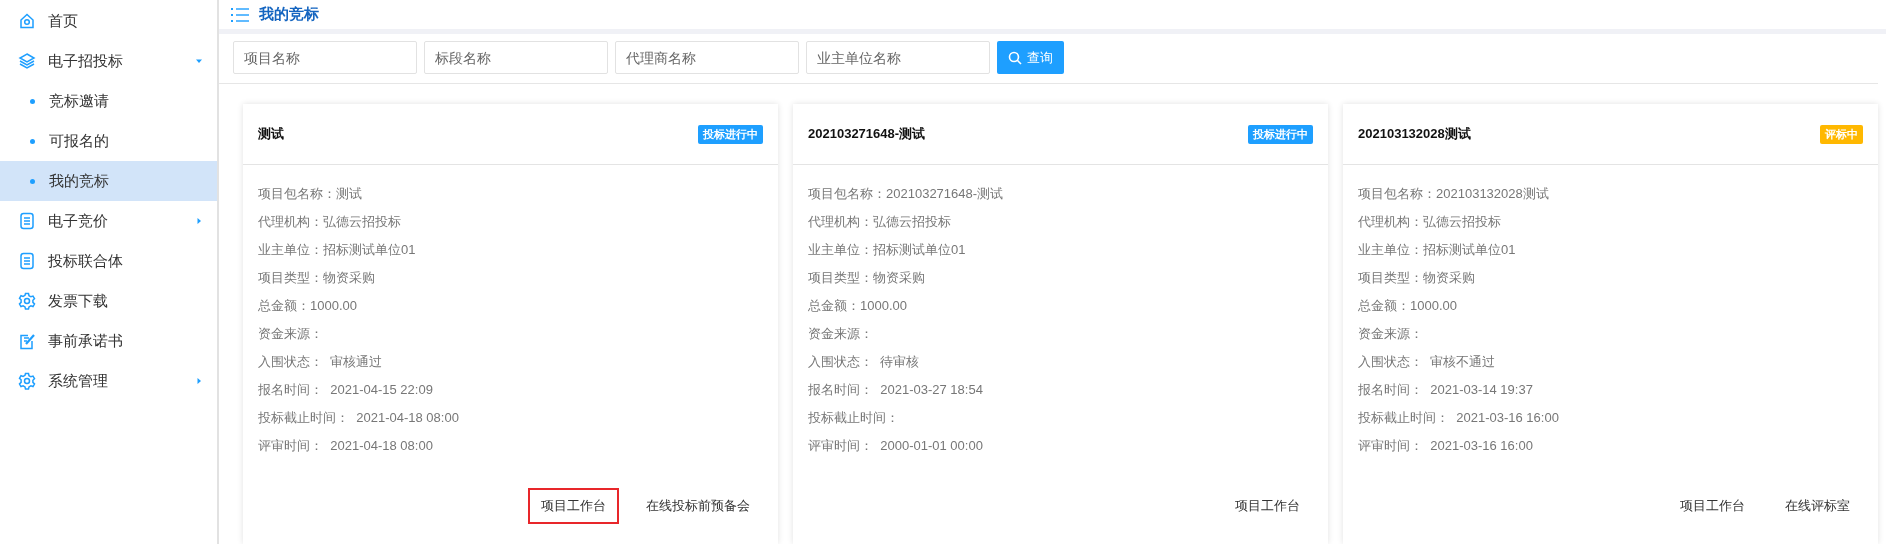 The image size is (1886, 544). Describe the element at coordinates (1610, 194) in the screenshot. I see `card-field: 项目包名称：202103132028测试` at that location.